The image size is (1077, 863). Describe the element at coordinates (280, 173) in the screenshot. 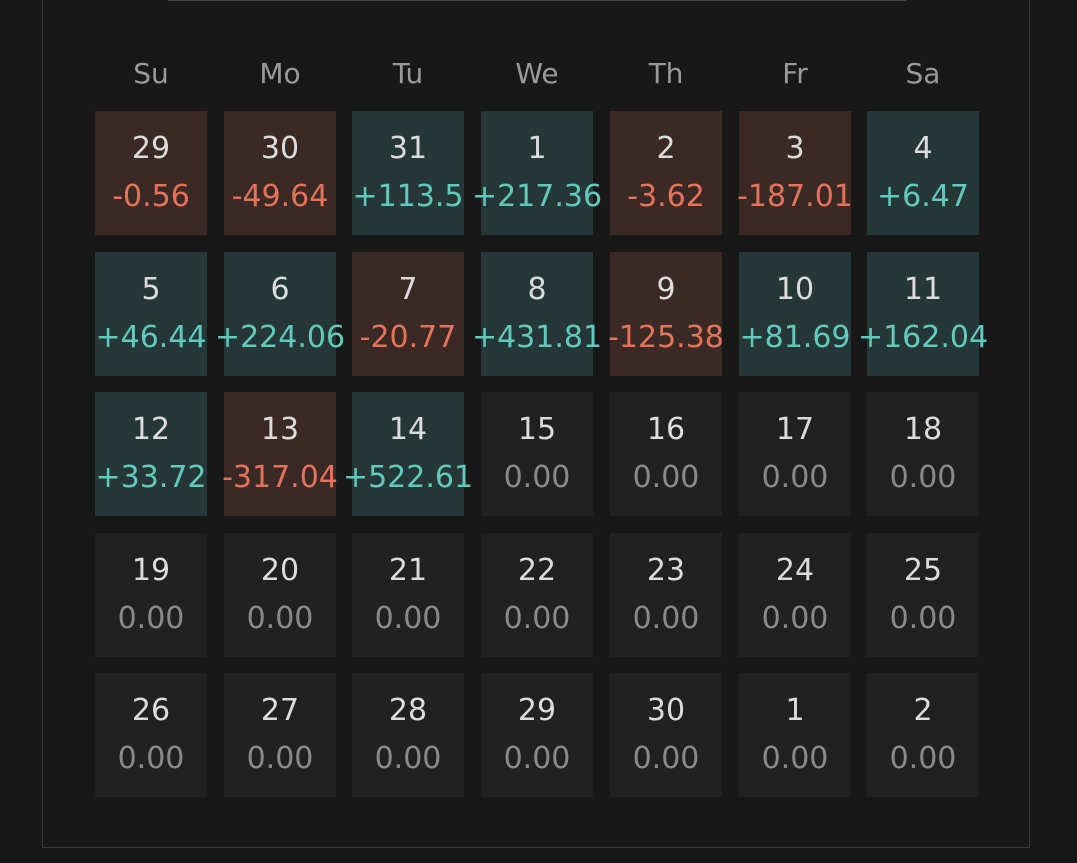

I see `calendar-day-cell: 30 -49.64` at that location.